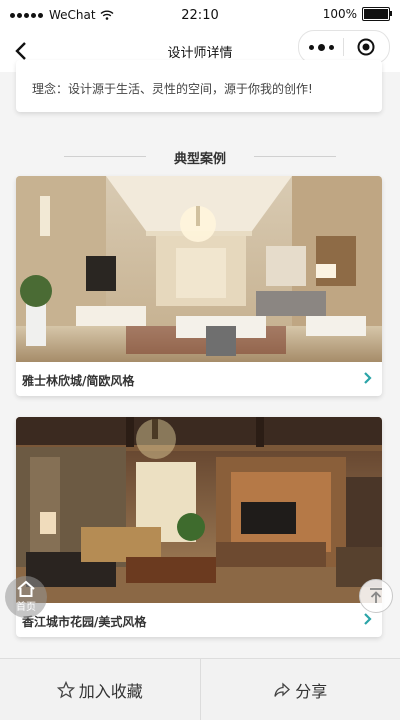 The height and width of the screenshot is (720, 400). I want to click on status-right: 100%, so click(357, 14).